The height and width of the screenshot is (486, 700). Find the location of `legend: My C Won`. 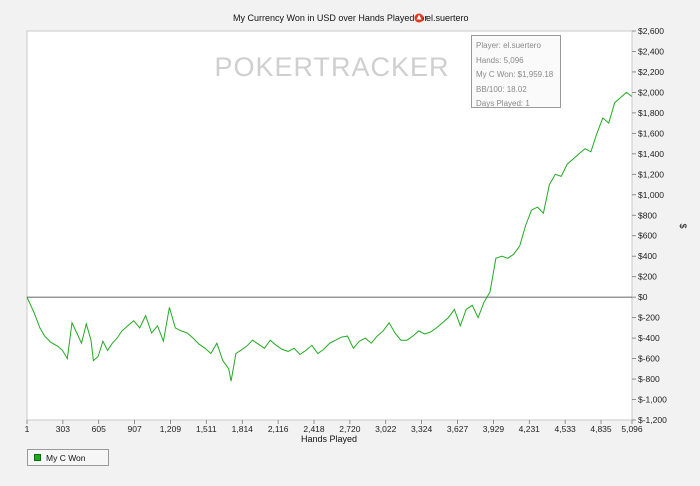

legend: My C Won is located at coordinates (68, 457).